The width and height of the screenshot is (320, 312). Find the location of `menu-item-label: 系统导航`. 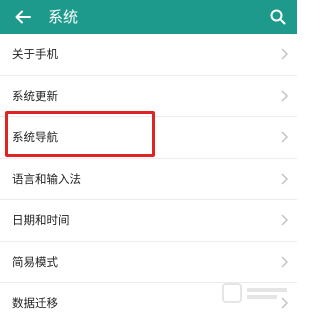

menu-item-label: 系统导航 is located at coordinates (35, 137).